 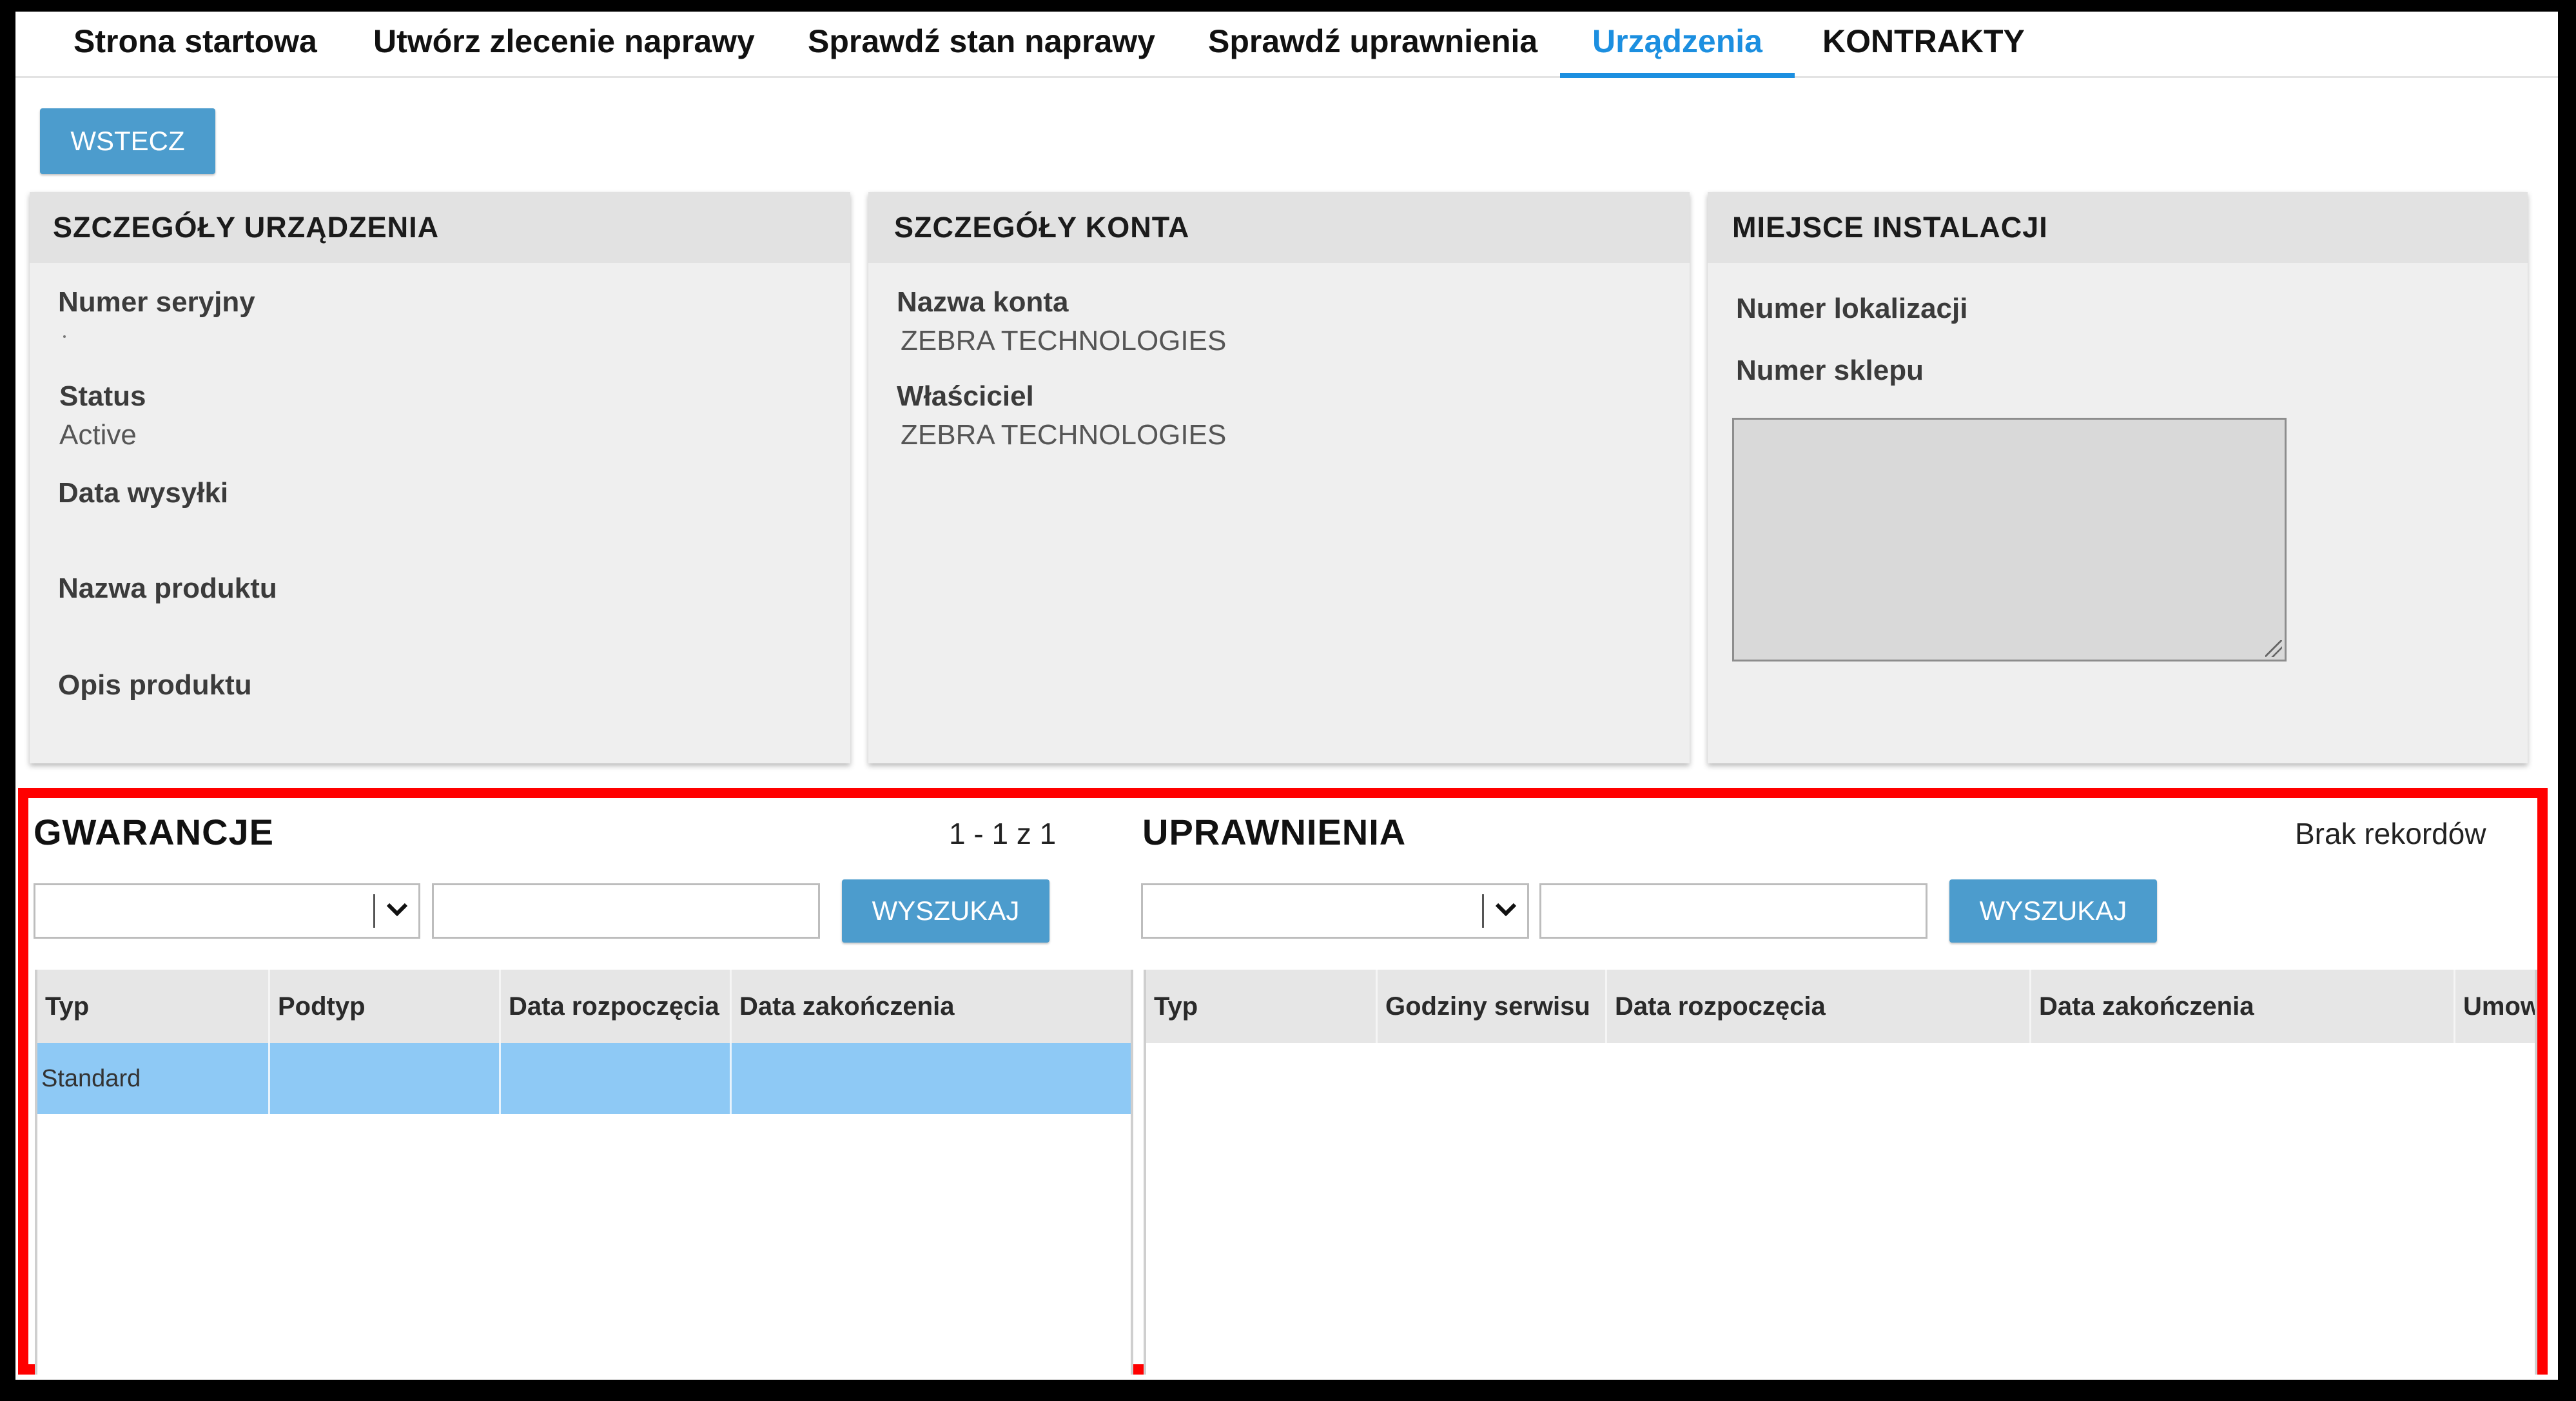 What do you see at coordinates (945, 911) in the screenshot?
I see `warranties-search-button: WYSZUKAJ` at bounding box center [945, 911].